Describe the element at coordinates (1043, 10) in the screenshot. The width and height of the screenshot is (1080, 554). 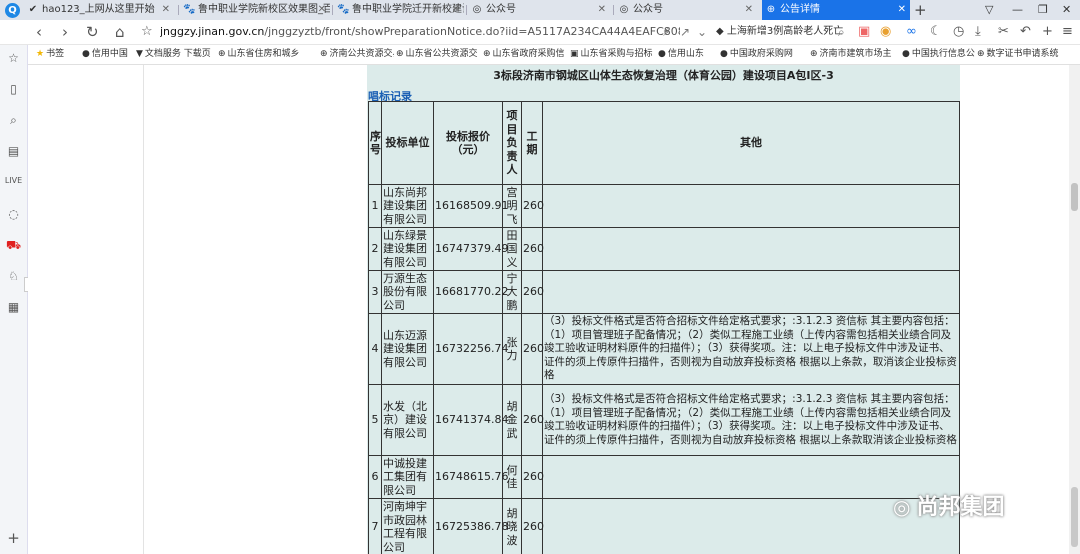
I see `restore-button: ❐` at that location.